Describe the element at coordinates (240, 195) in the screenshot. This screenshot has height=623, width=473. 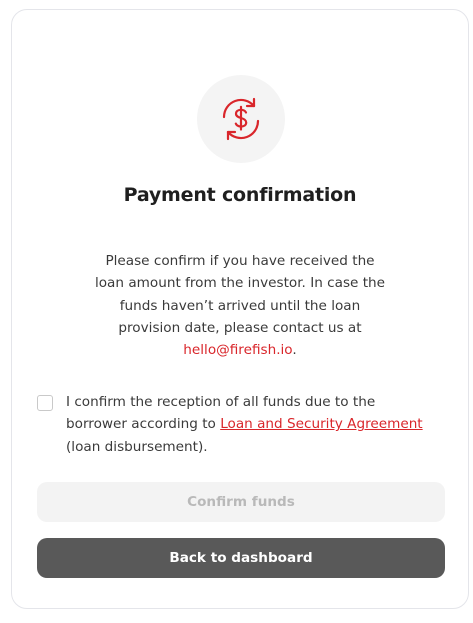
I see `page-title: Payment confirmation` at that location.